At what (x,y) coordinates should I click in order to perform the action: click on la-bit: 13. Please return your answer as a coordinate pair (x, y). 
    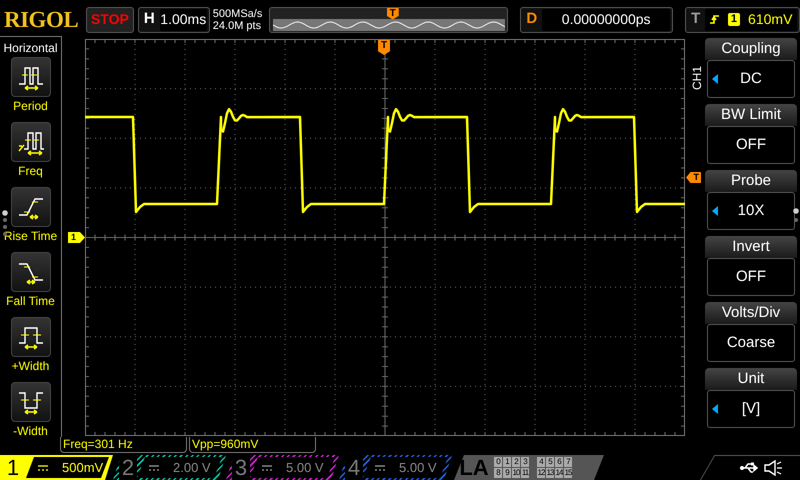
    Looking at the image, I should click on (550, 473).